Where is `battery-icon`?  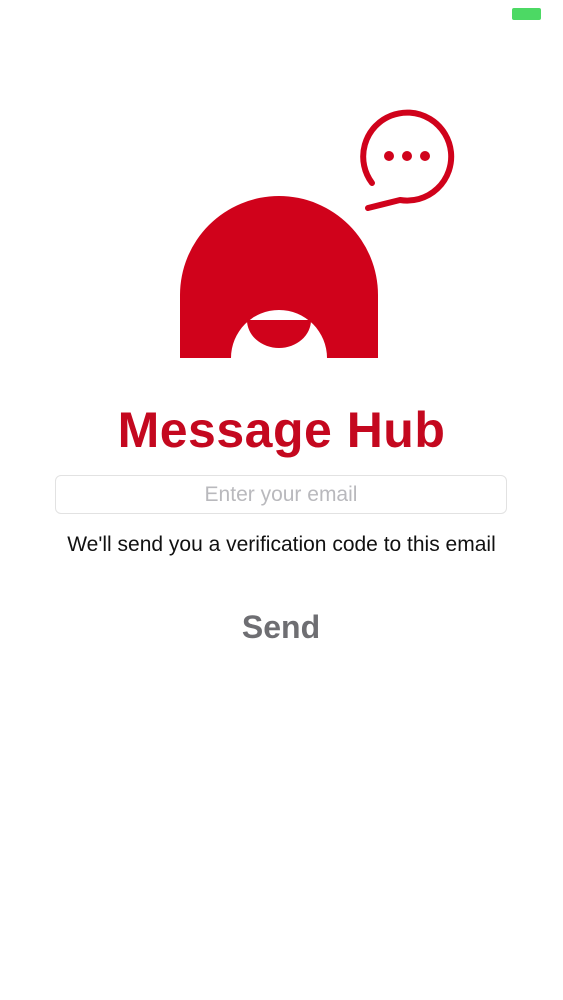 battery-icon is located at coordinates (526, 14).